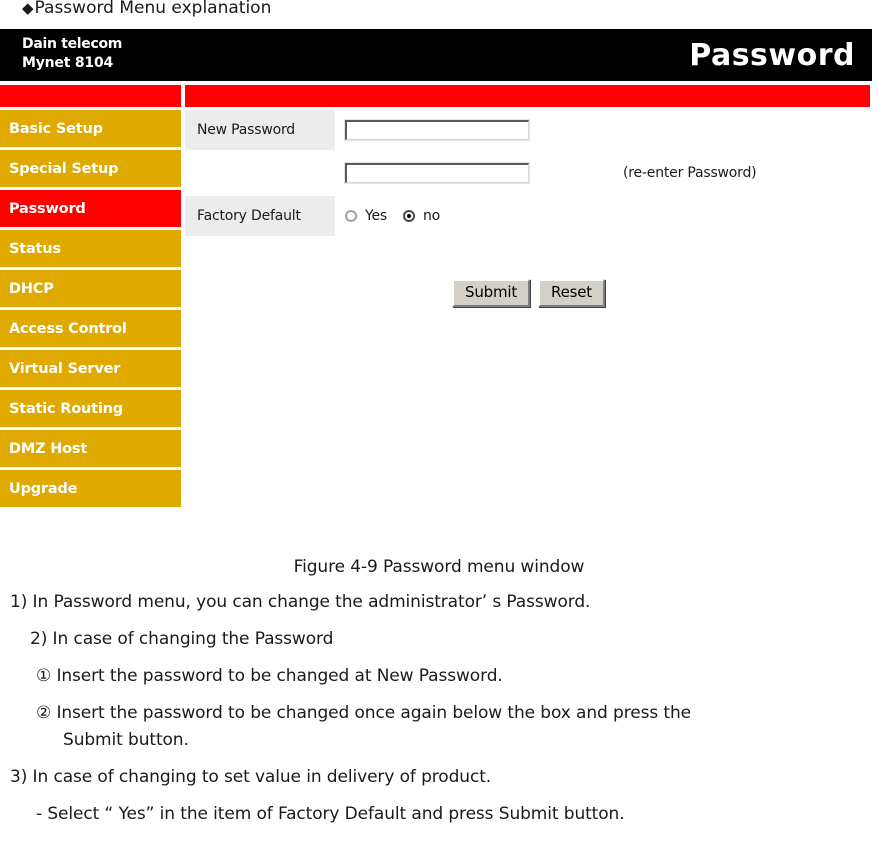 This screenshot has width=878, height=842. Describe the element at coordinates (65, 368) in the screenshot. I see `sidebar-item-label: Virtual Server` at that location.